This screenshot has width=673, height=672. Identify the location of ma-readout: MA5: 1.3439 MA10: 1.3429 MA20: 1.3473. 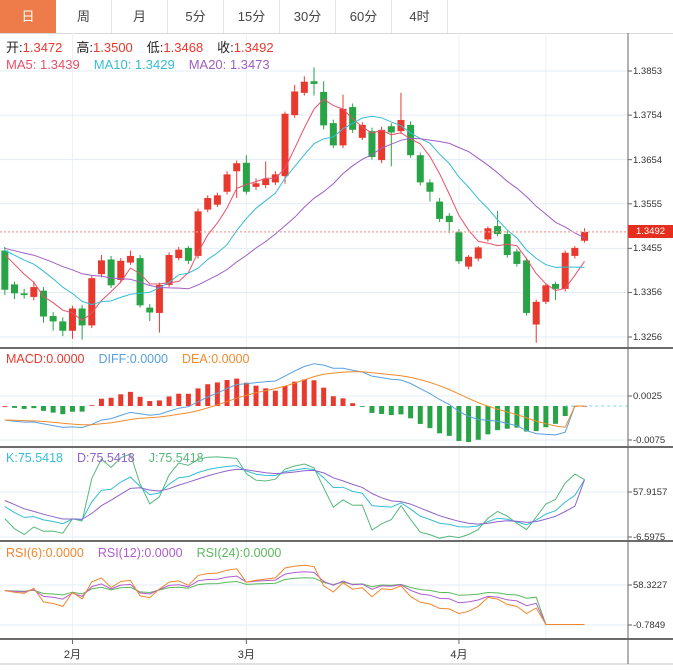
(145, 64).